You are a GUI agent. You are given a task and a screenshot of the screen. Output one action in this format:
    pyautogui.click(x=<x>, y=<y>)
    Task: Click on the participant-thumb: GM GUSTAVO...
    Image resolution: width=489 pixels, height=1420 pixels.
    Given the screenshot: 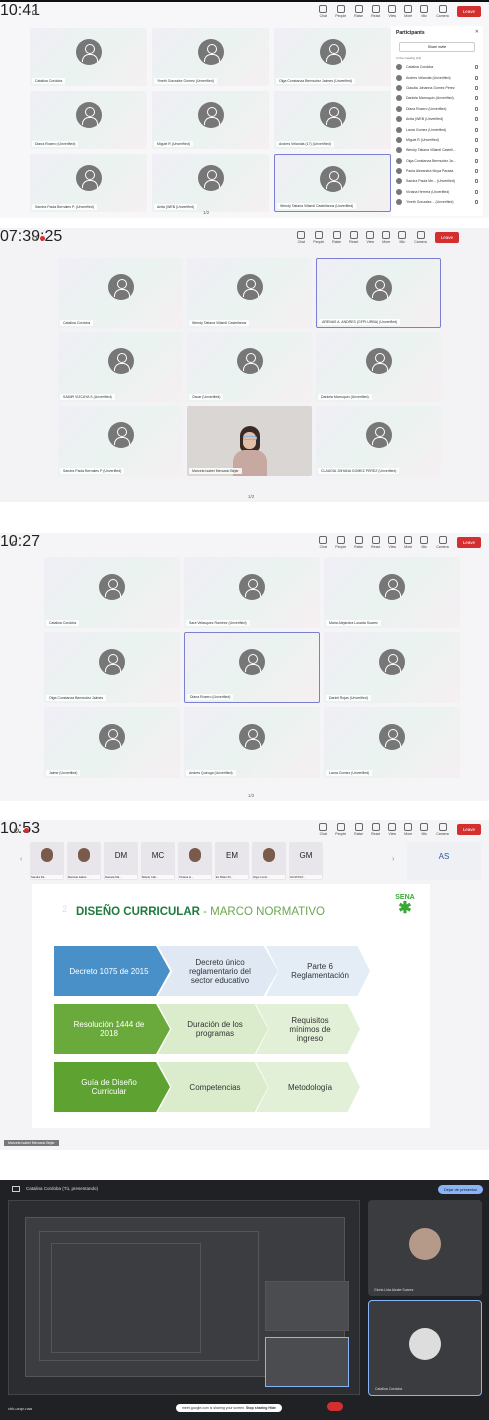 What is the action you would take?
    pyautogui.click(x=306, y=861)
    